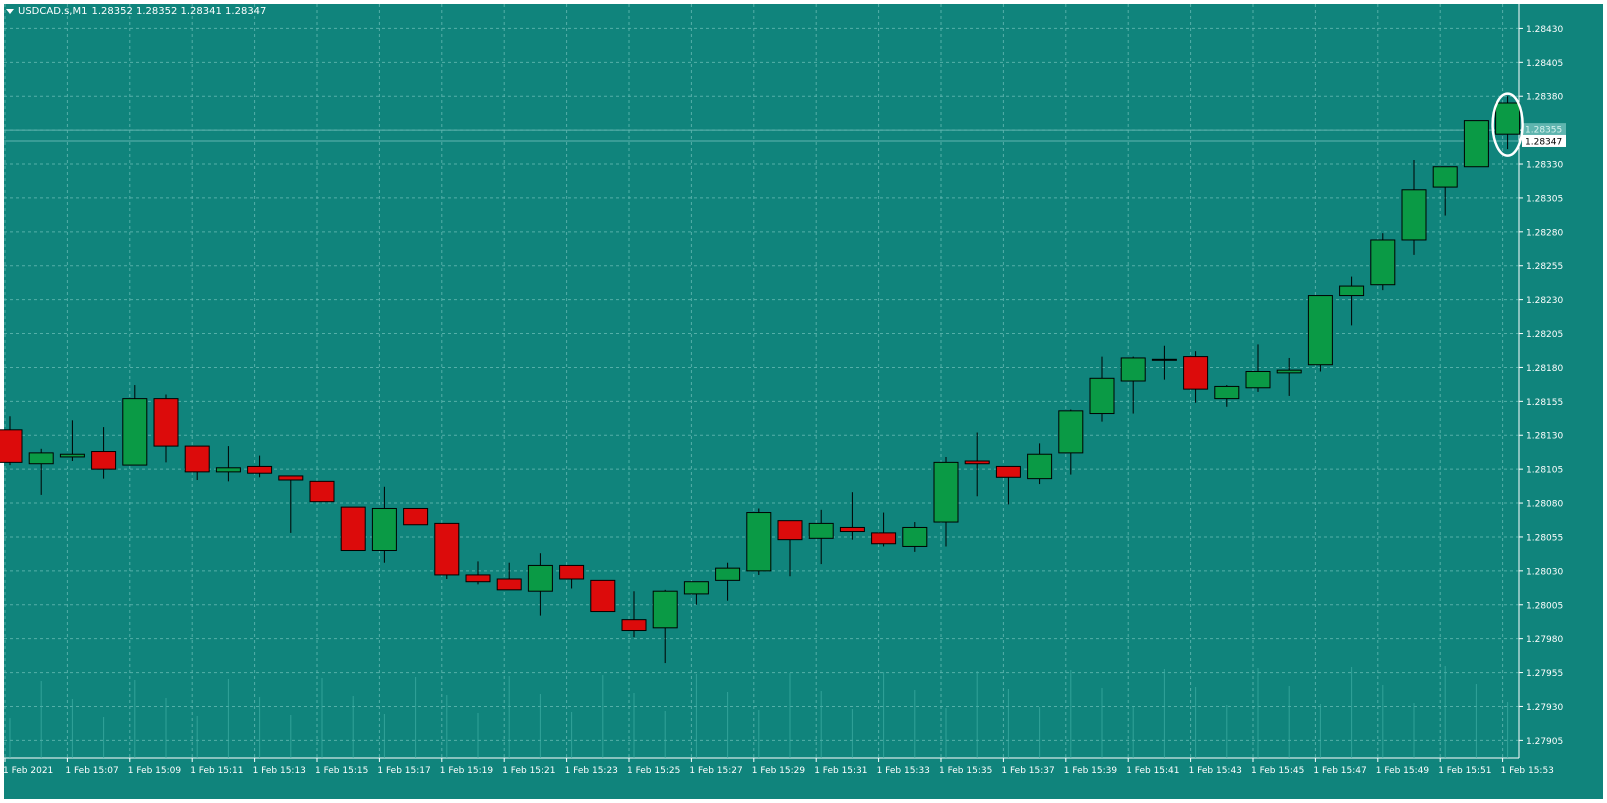  I want to click on x-tick-label: 1 Feb 15:43, so click(1215, 771).